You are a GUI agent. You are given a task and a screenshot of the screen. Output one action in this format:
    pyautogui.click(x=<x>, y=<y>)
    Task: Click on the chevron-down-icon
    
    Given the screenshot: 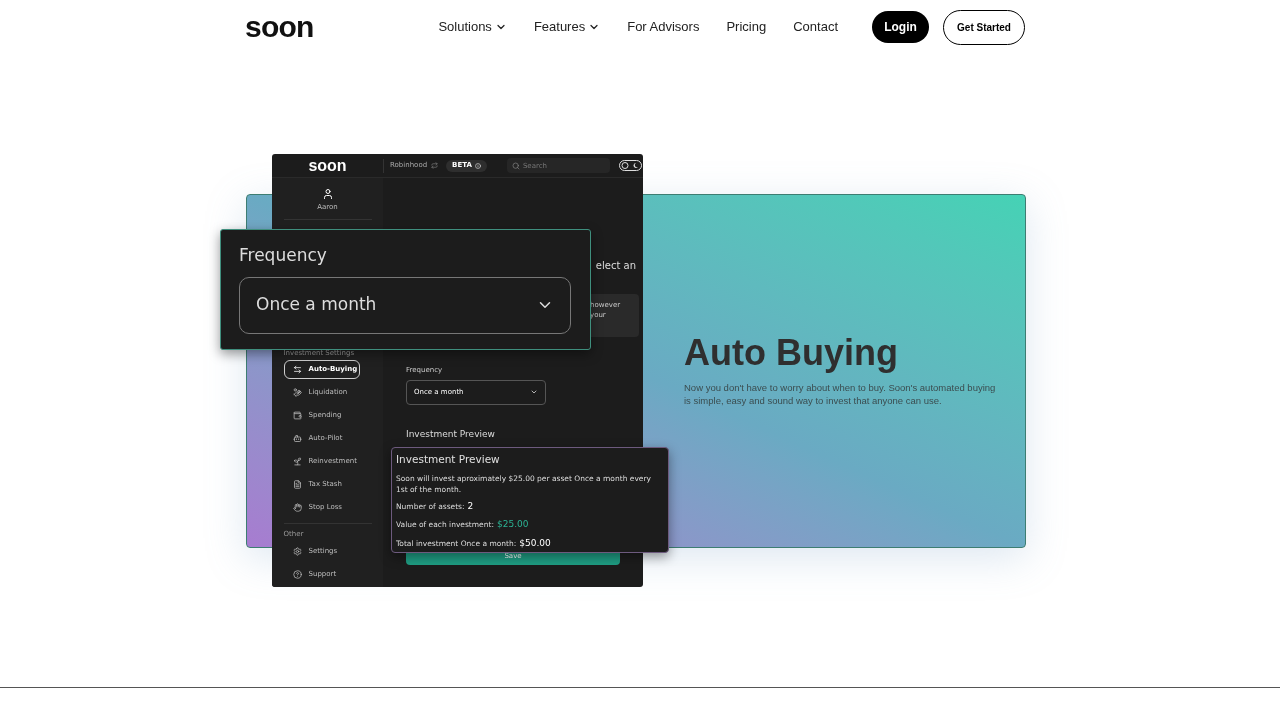 What is the action you would take?
    pyautogui.click(x=534, y=392)
    